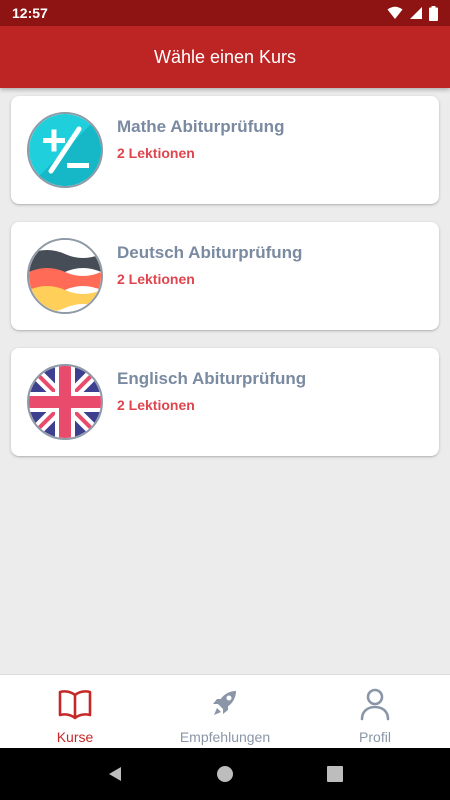 Image resolution: width=450 pixels, height=800 pixels. I want to click on course-card-english: Englisch Abiturprüfung 2 Lektionen, so click(225, 402).